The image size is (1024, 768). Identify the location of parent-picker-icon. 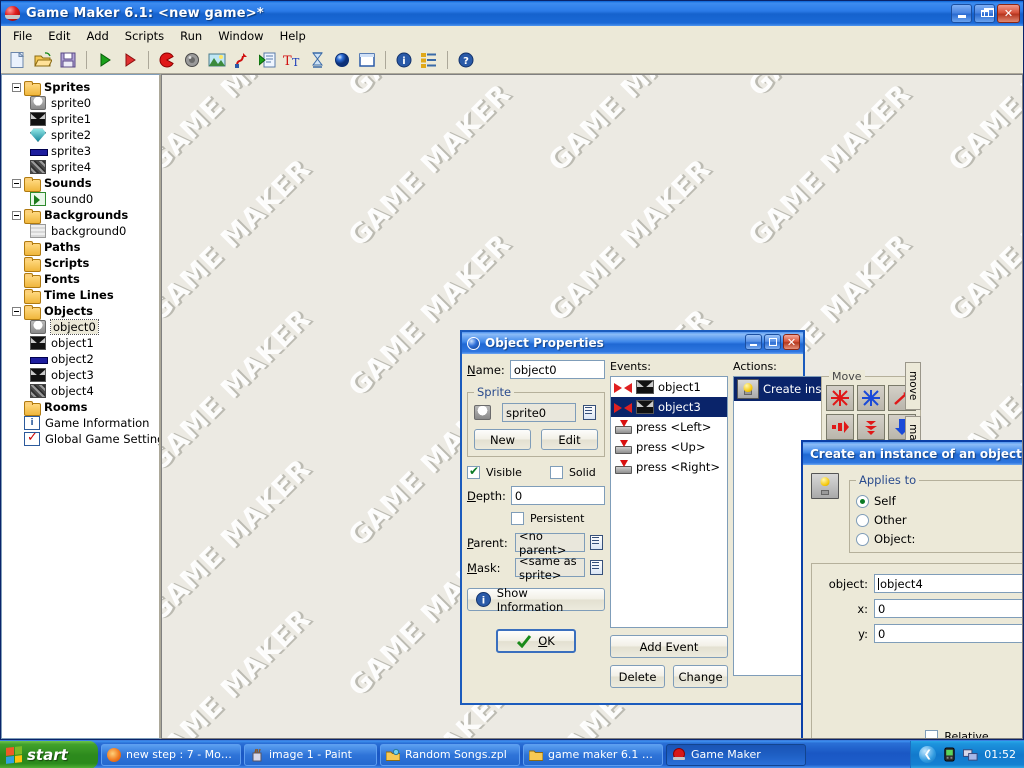
(597, 542).